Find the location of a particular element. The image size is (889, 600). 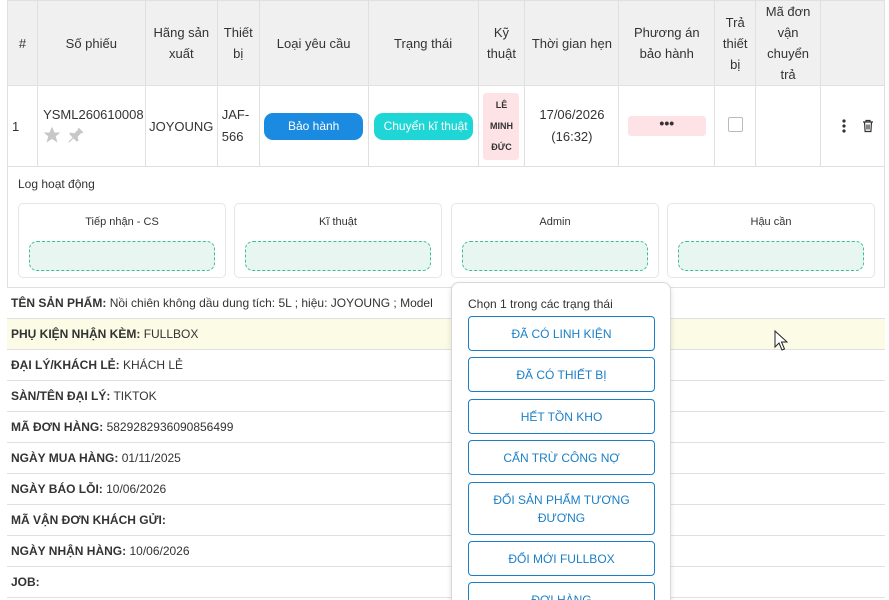

info-customer-waybill: MÃ VẬN ĐƠN KHÁCH GỬI: is located at coordinates (446, 520).